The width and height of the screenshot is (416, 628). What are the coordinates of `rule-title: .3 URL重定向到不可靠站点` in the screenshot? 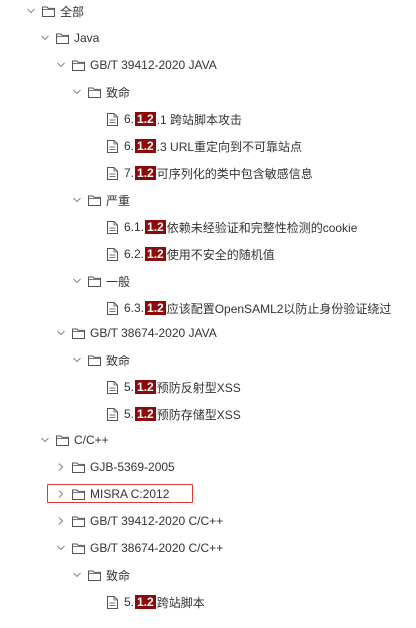 It's located at (229, 146).